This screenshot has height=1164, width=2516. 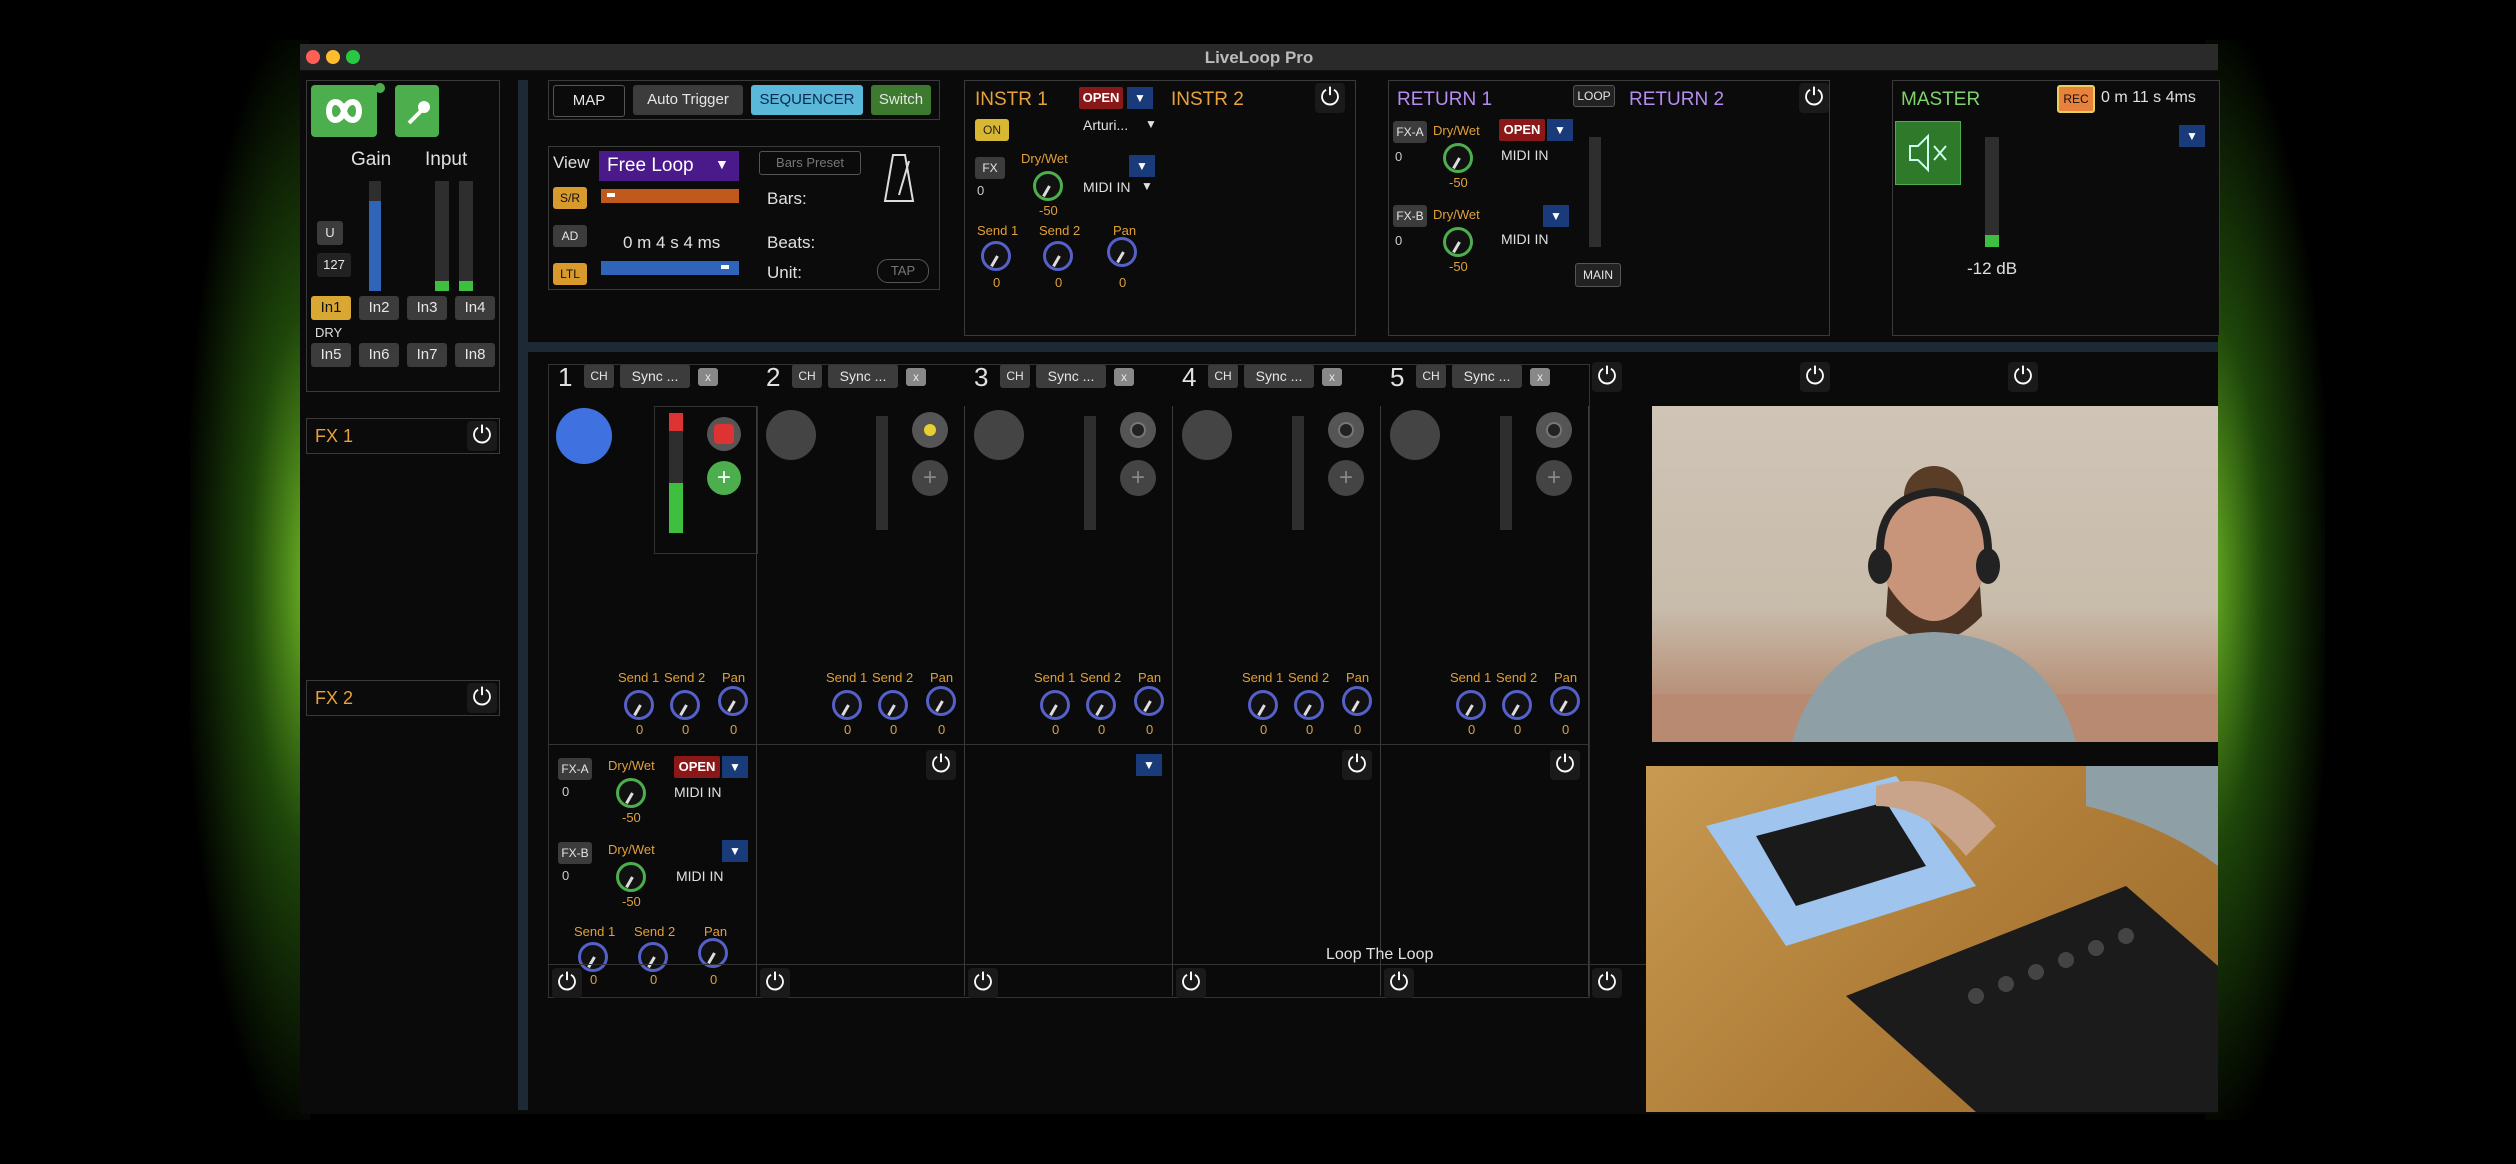 What do you see at coordinates (1594, 96) in the screenshot?
I see `return-loop-button: LOOP` at bounding box center [1594, 96].